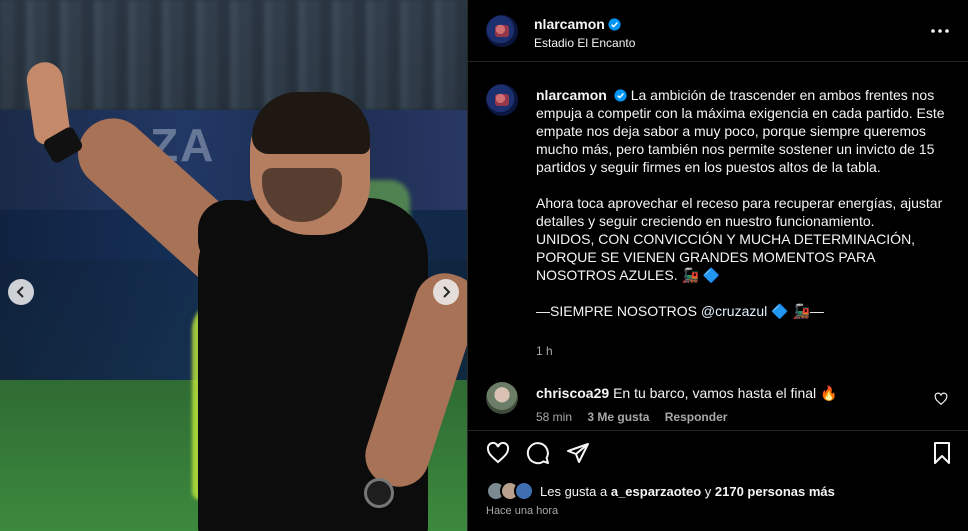 This screenshot has width=968, height=531. I want to click on comment-likes: 3 Me gusta, so click(618, 417).